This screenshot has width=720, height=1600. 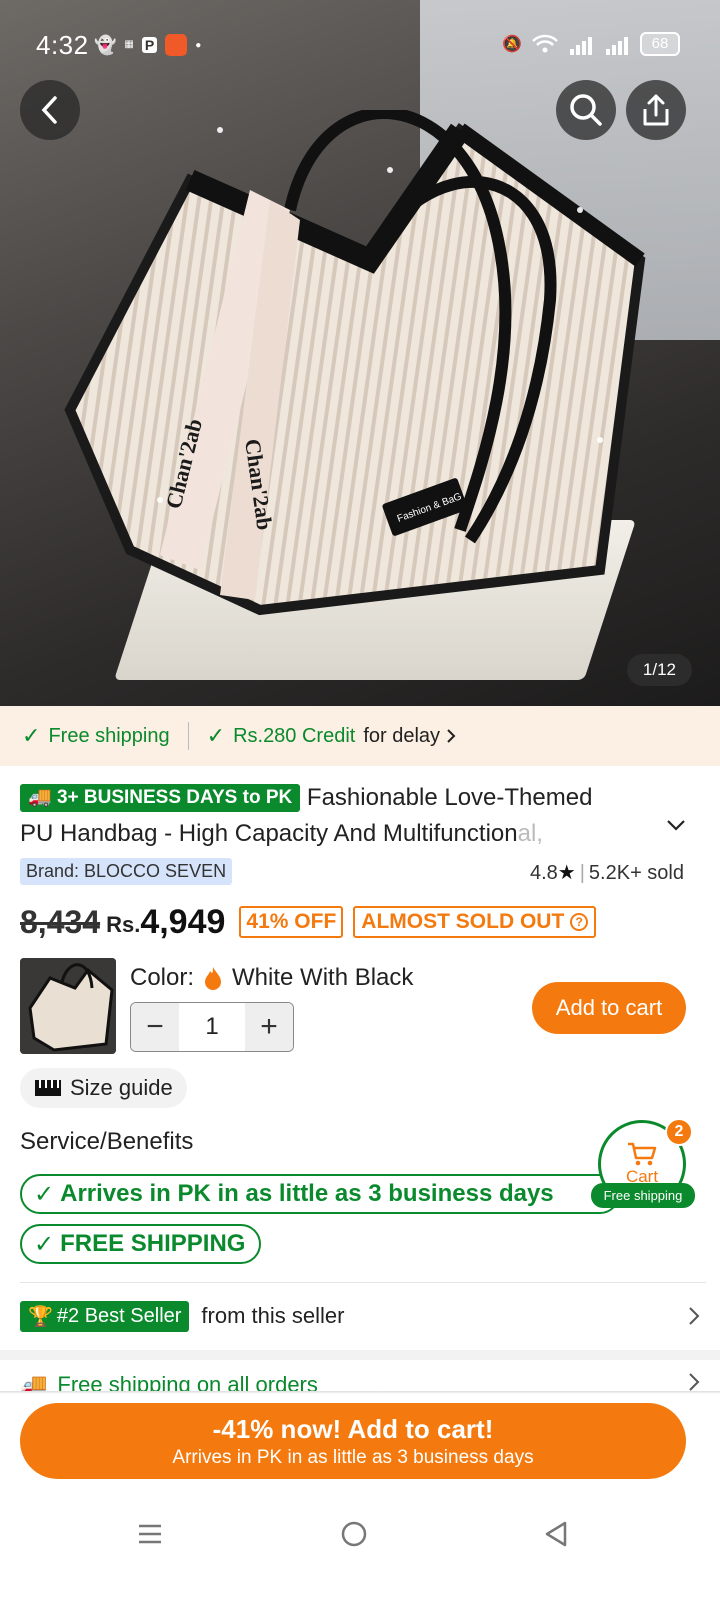 I want to click on parking-icon: P, so click(x=149, y=45).